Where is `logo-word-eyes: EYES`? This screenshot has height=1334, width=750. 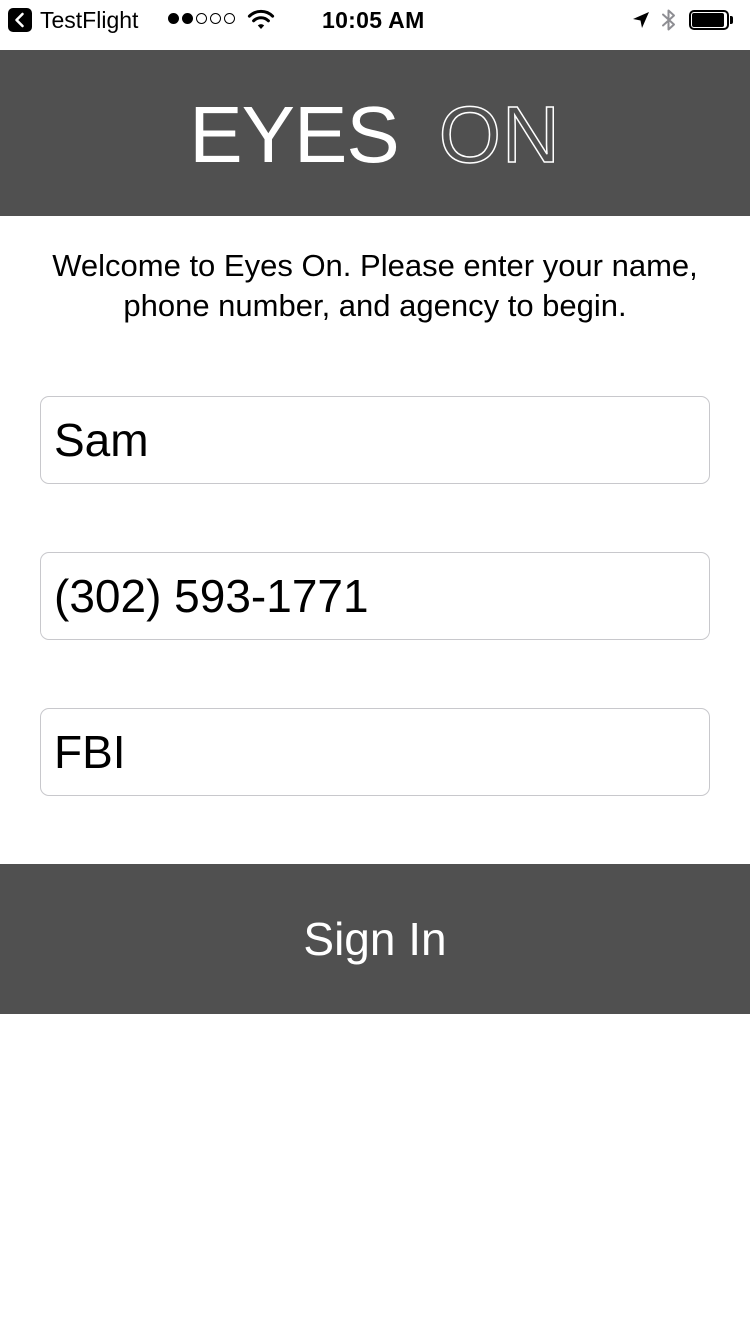 logo-word-eyes: EYES is located at coordinates (294, 134).